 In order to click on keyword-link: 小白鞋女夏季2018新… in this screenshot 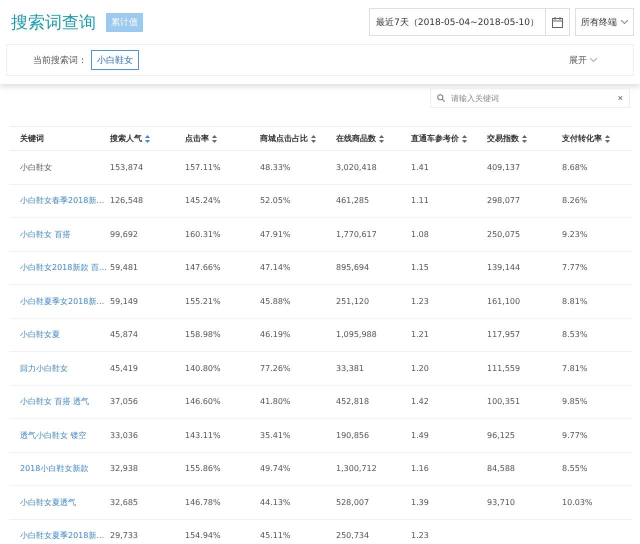, I will do `click(65, 536)`.